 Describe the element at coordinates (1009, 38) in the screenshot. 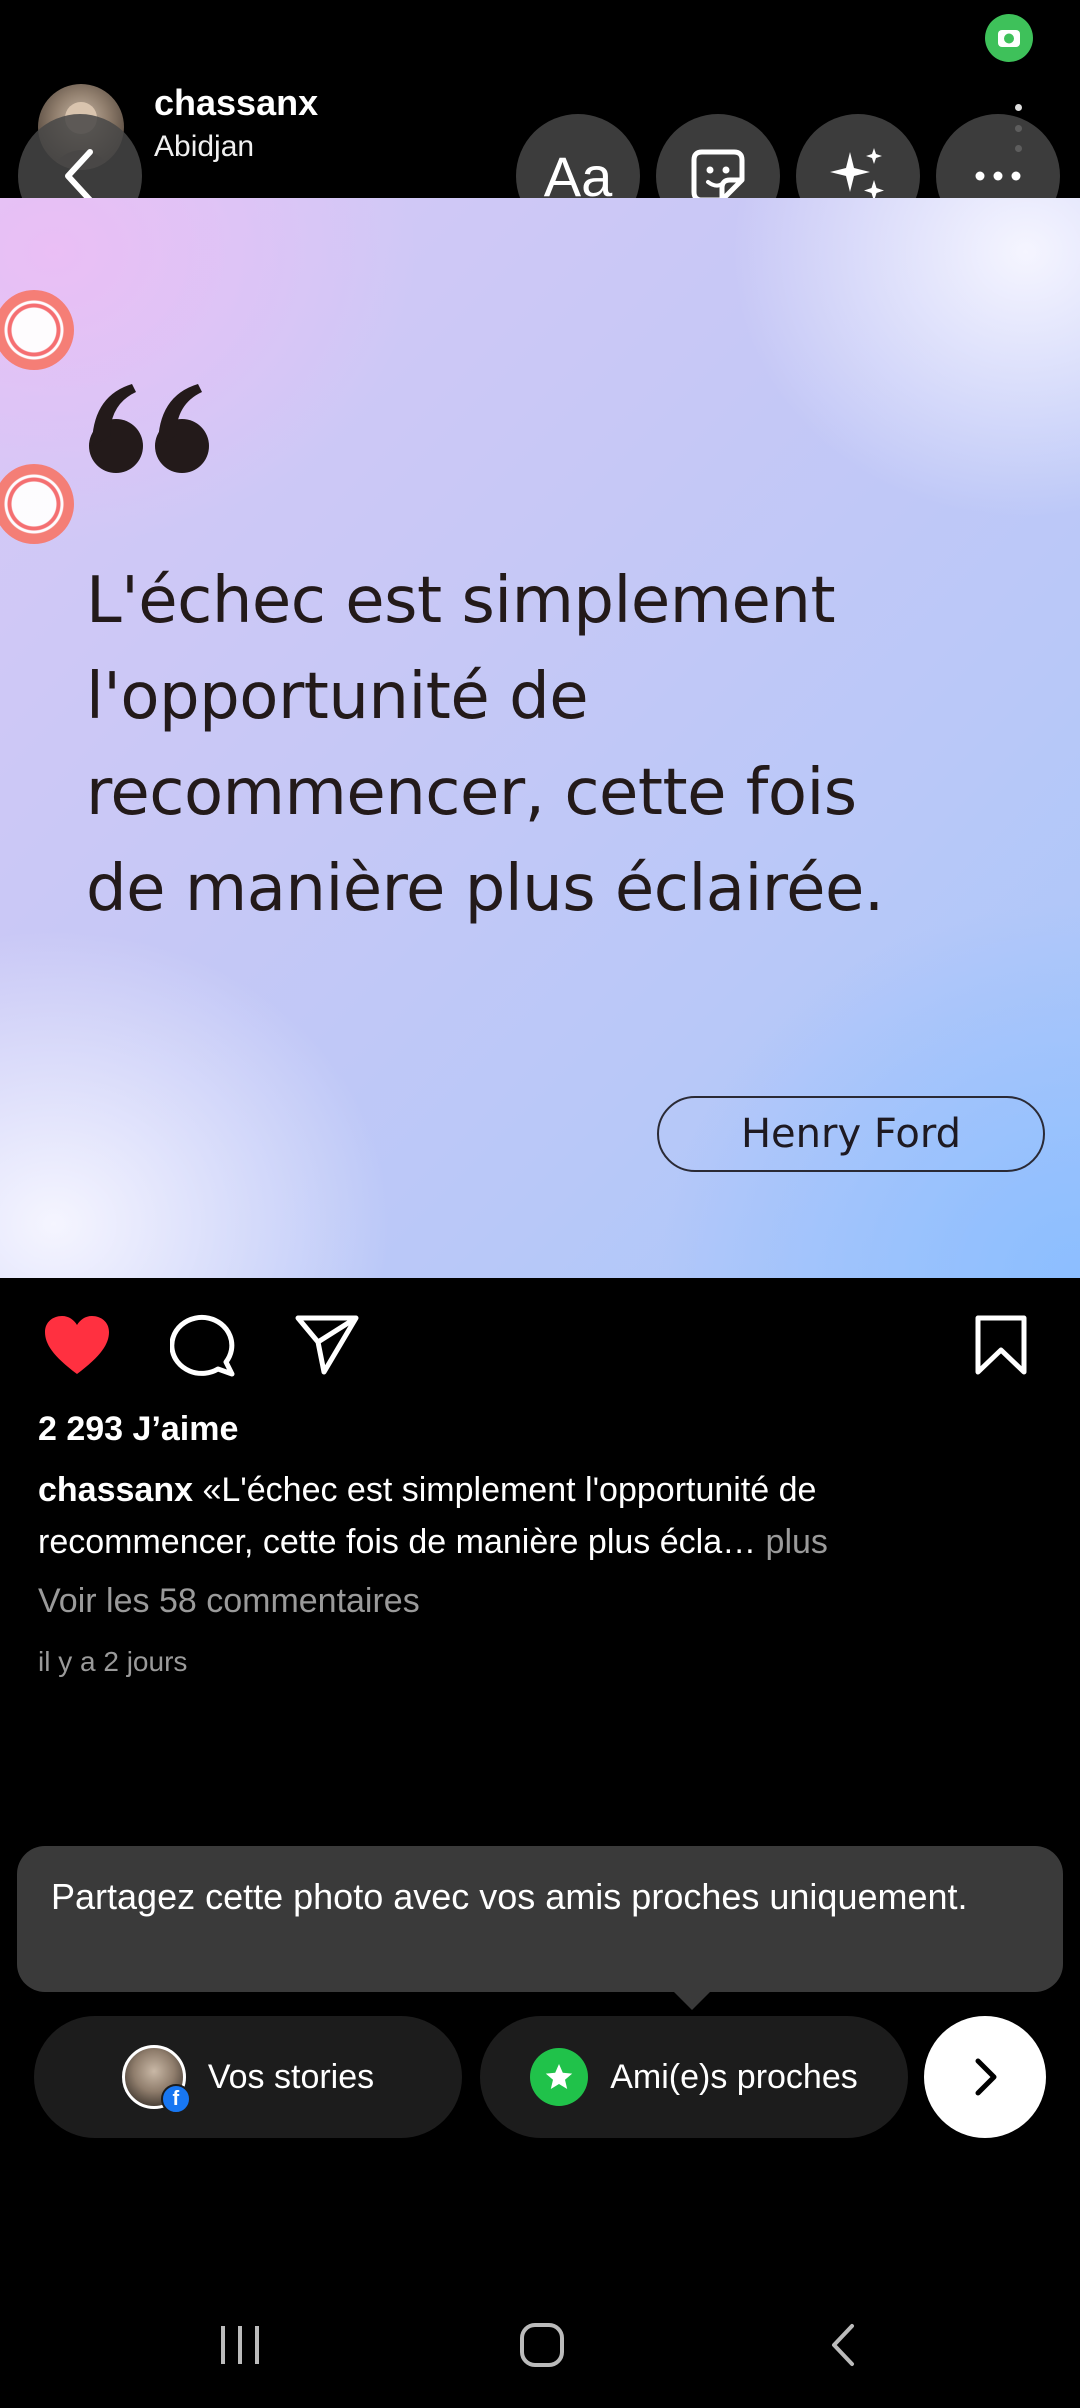

I see `camera-in-use-icon` at that location.